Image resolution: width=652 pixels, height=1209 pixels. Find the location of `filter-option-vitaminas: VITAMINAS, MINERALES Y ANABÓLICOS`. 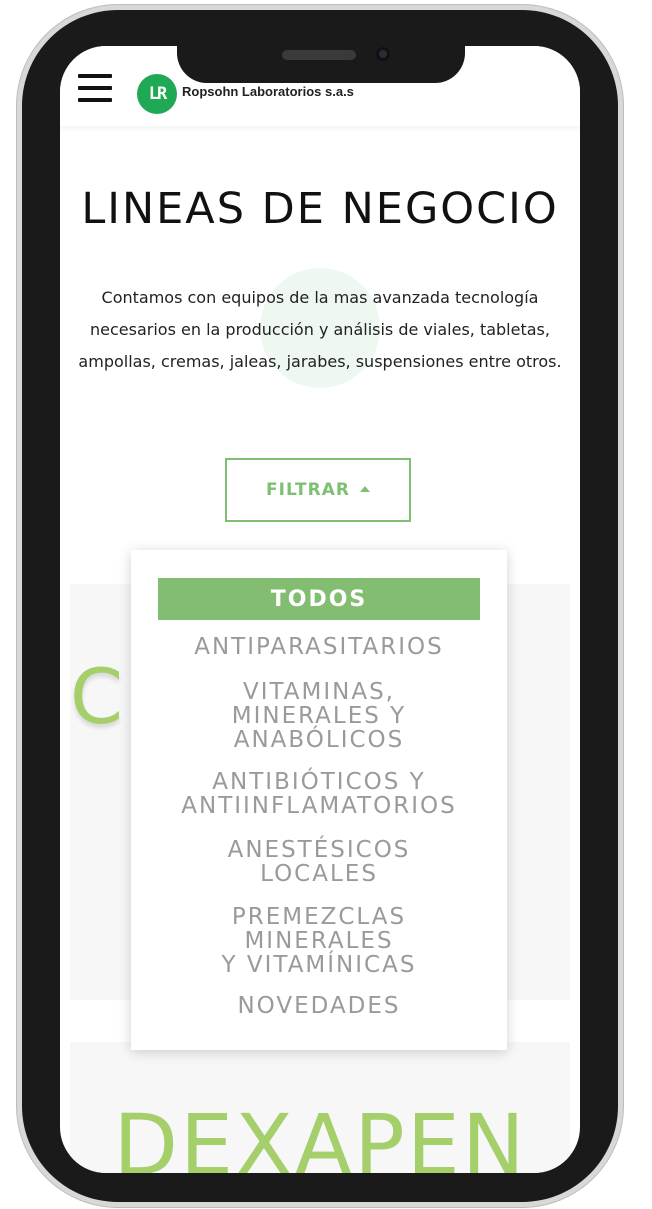

filter-option-vitaminas: VITAMINAS, MINERALES Y ANABÓLICOS is located at coordinates (319, 716).